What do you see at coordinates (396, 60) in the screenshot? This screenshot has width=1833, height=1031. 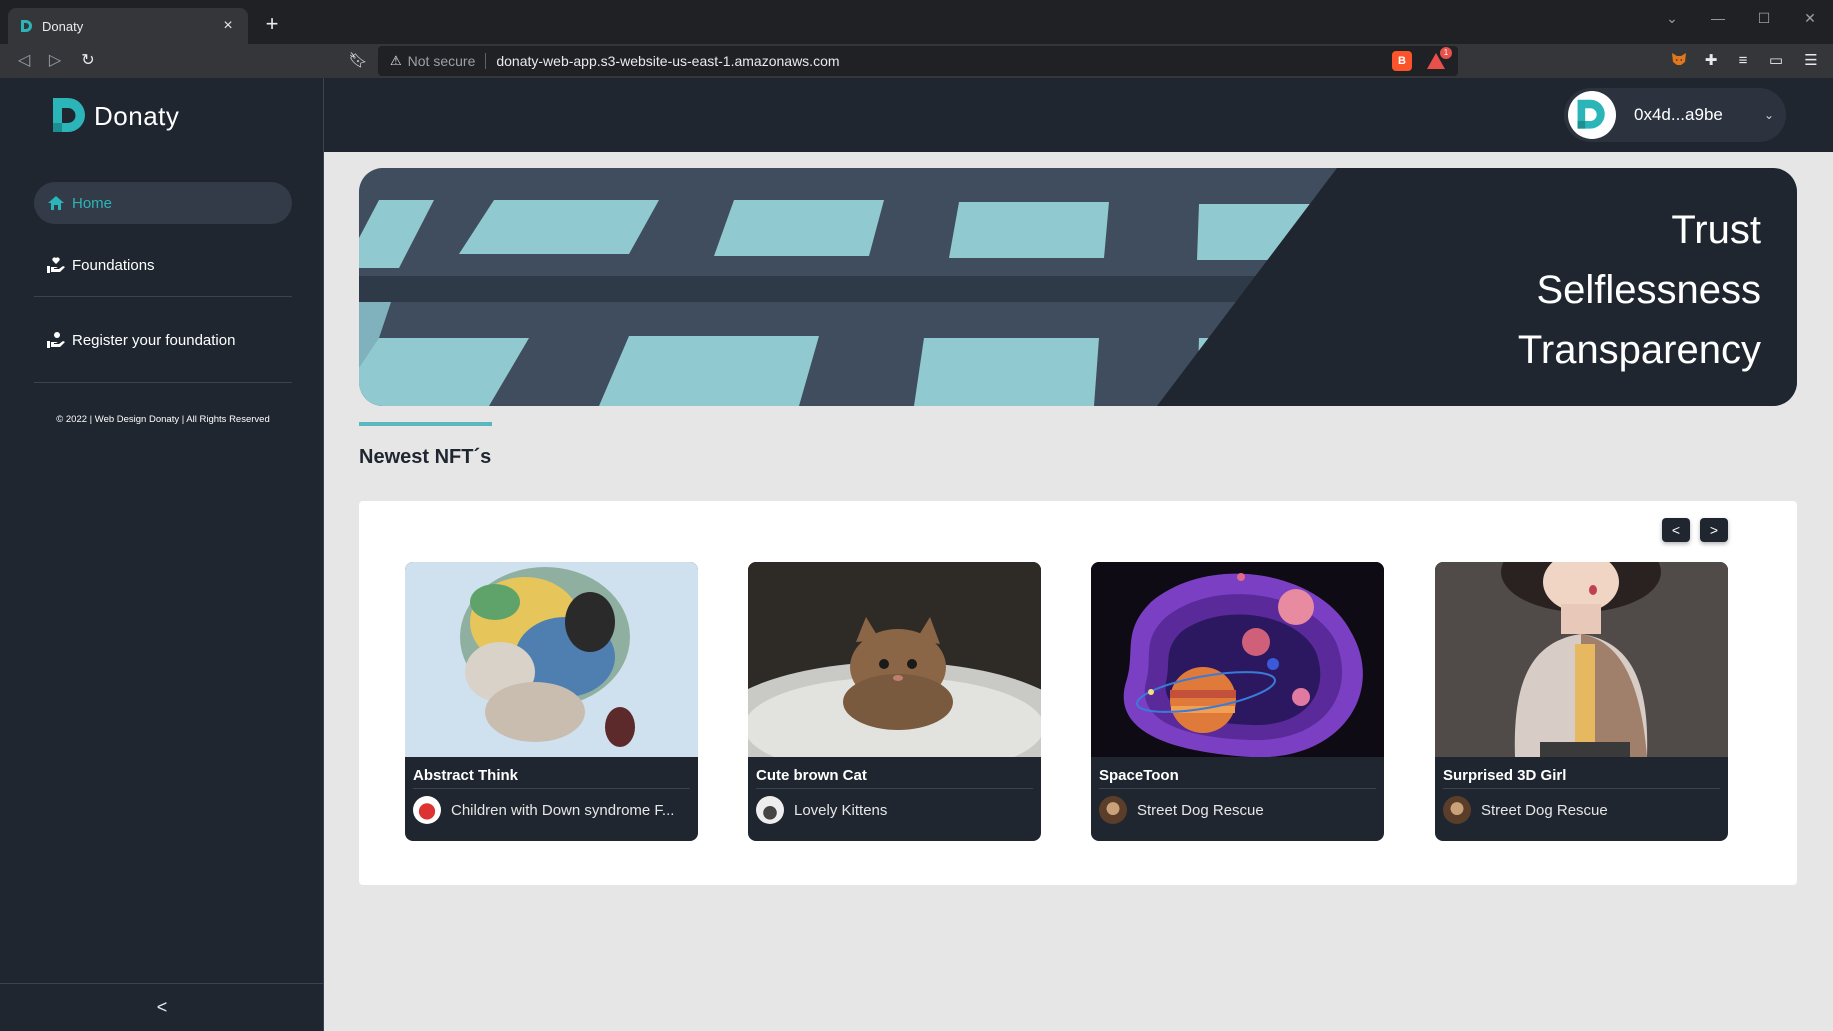 I see `warning-icon: ⚠` at bounding box center [396, 60].